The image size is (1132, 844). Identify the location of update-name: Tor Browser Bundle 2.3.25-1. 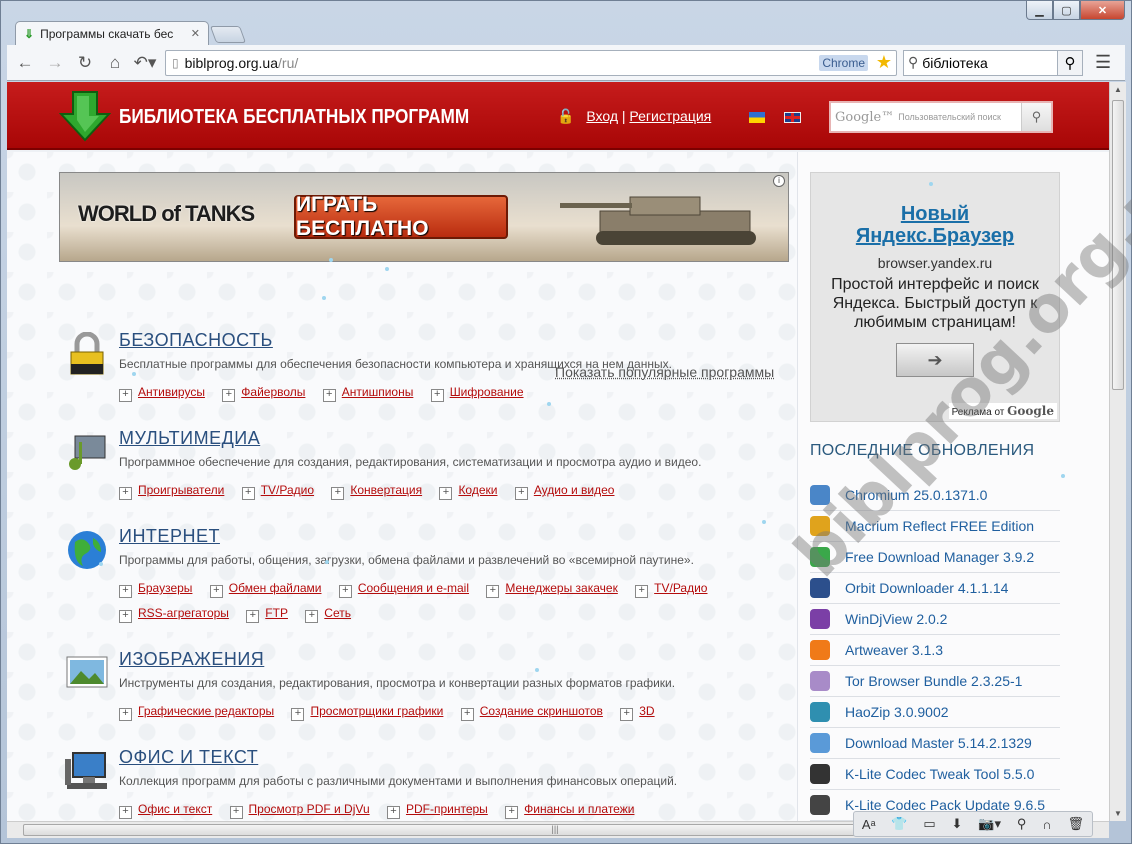
(933, 681).